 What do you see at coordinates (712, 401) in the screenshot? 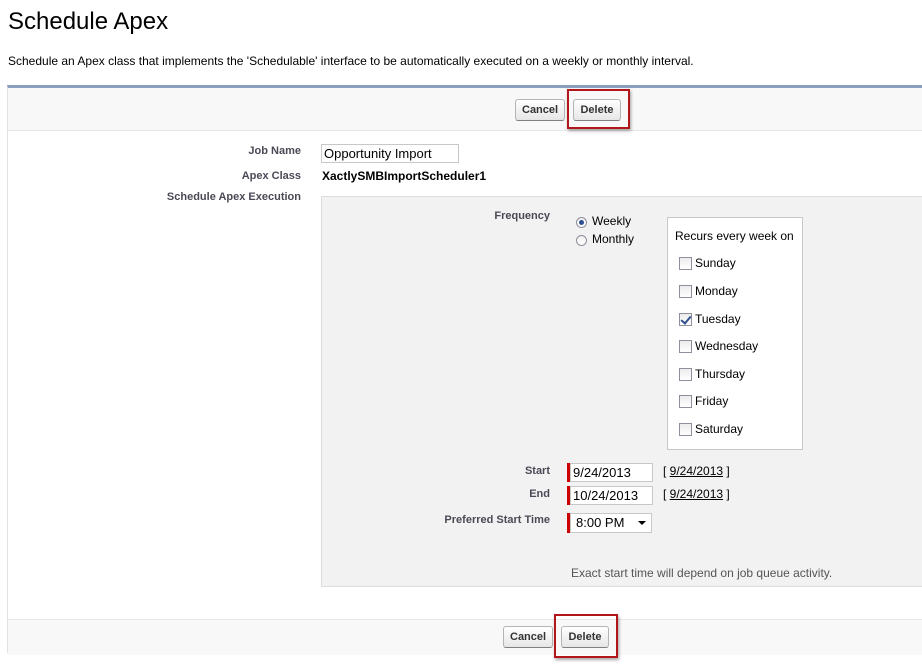
I see `friday-label: Friday` at bounding box center [712, 401].